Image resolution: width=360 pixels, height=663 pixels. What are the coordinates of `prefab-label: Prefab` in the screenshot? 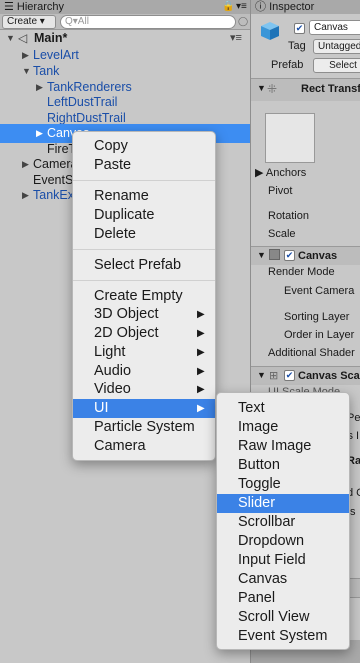 It's located at (287, 65).